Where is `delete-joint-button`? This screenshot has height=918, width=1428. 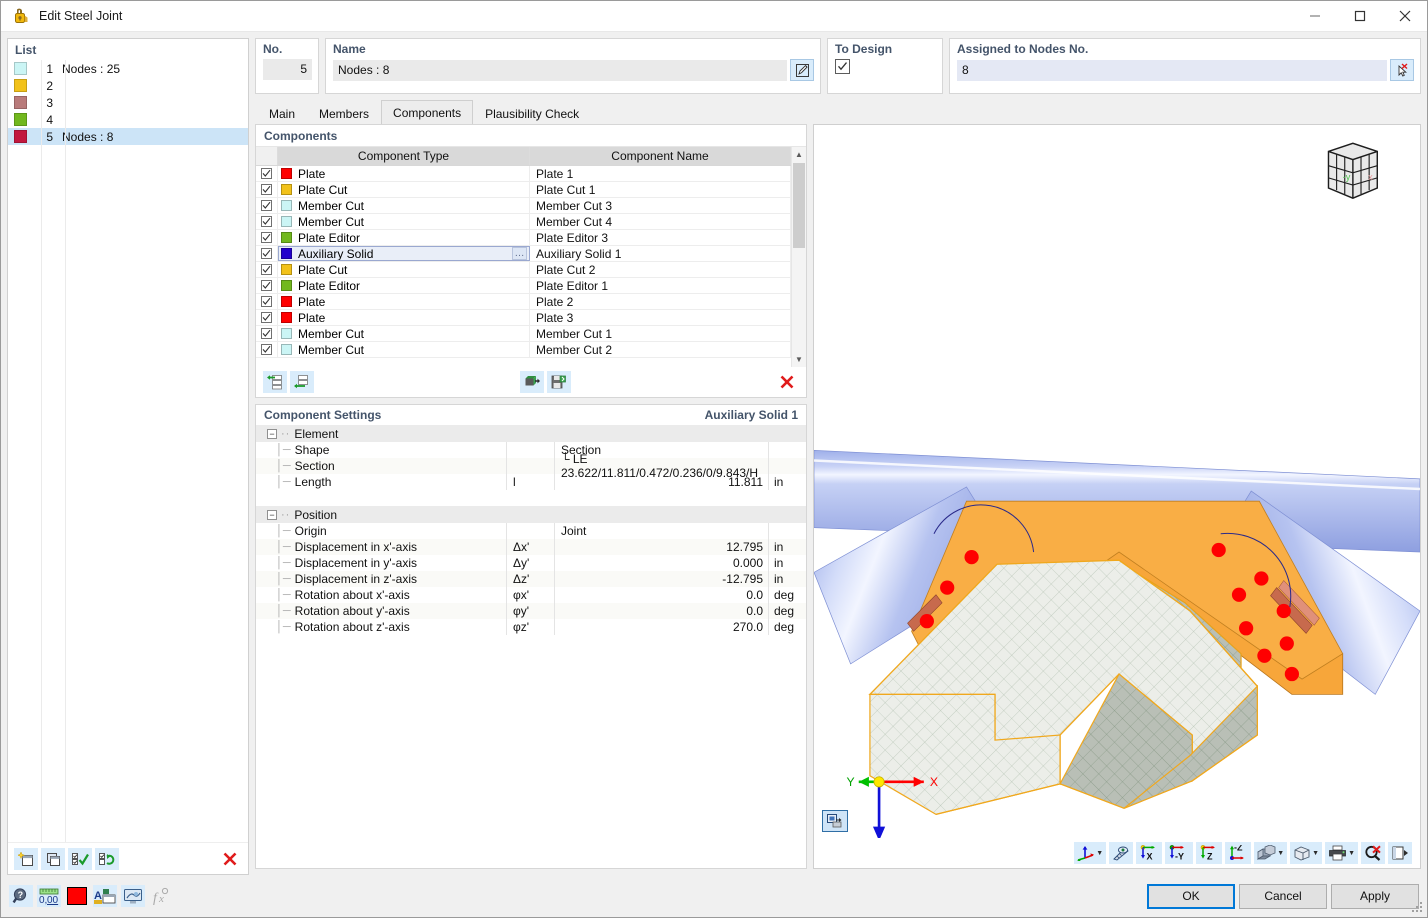
delete-joint-button is located at coordinates (230, 859).